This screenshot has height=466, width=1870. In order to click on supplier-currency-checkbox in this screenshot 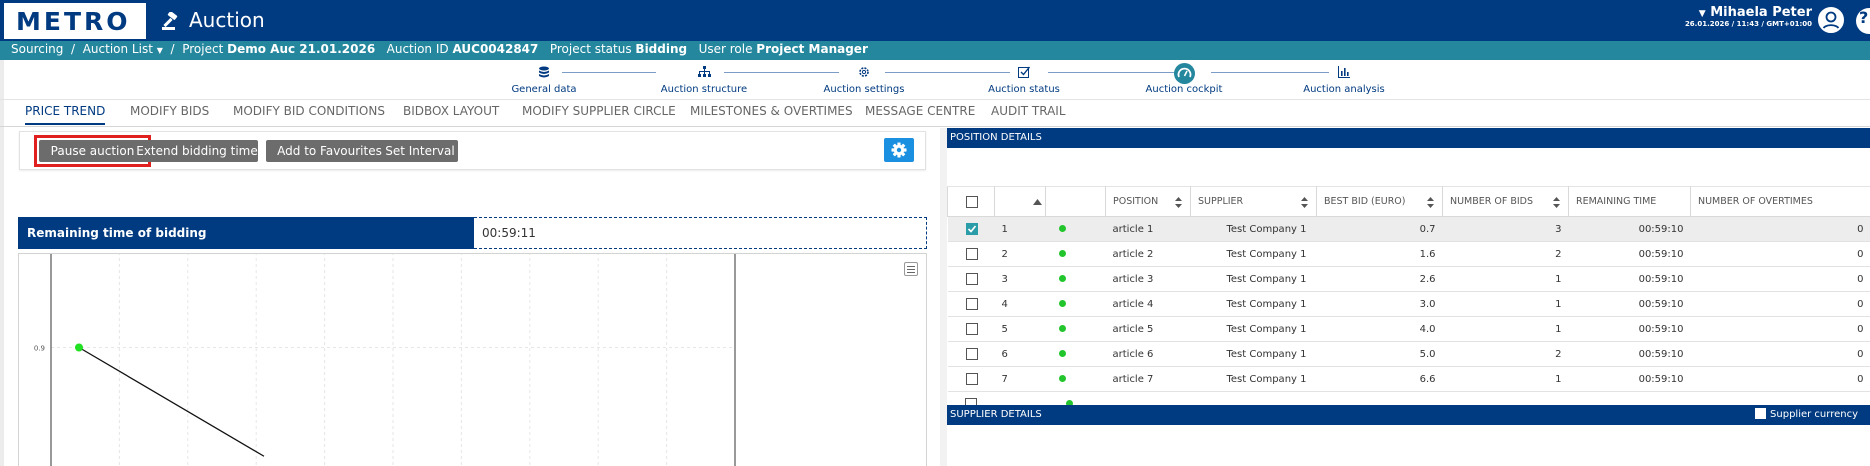, I will do `click(1761, 413)`.